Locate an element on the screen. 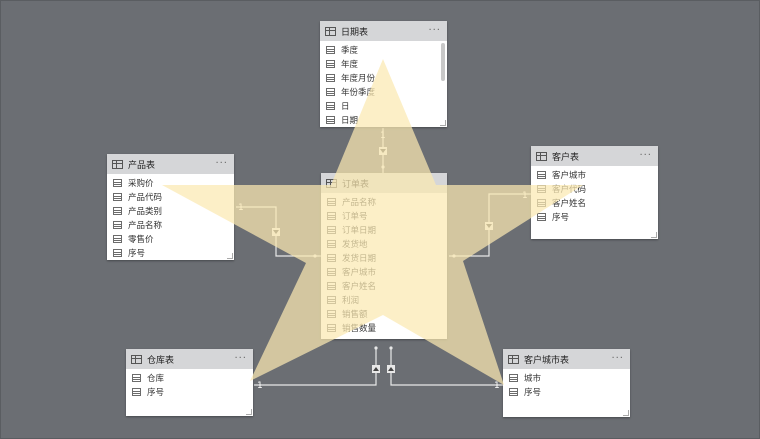 The height and width of the screenshot is (439, 760). table-header-date: 日期表 ··· is located at coordinates (383, 31).